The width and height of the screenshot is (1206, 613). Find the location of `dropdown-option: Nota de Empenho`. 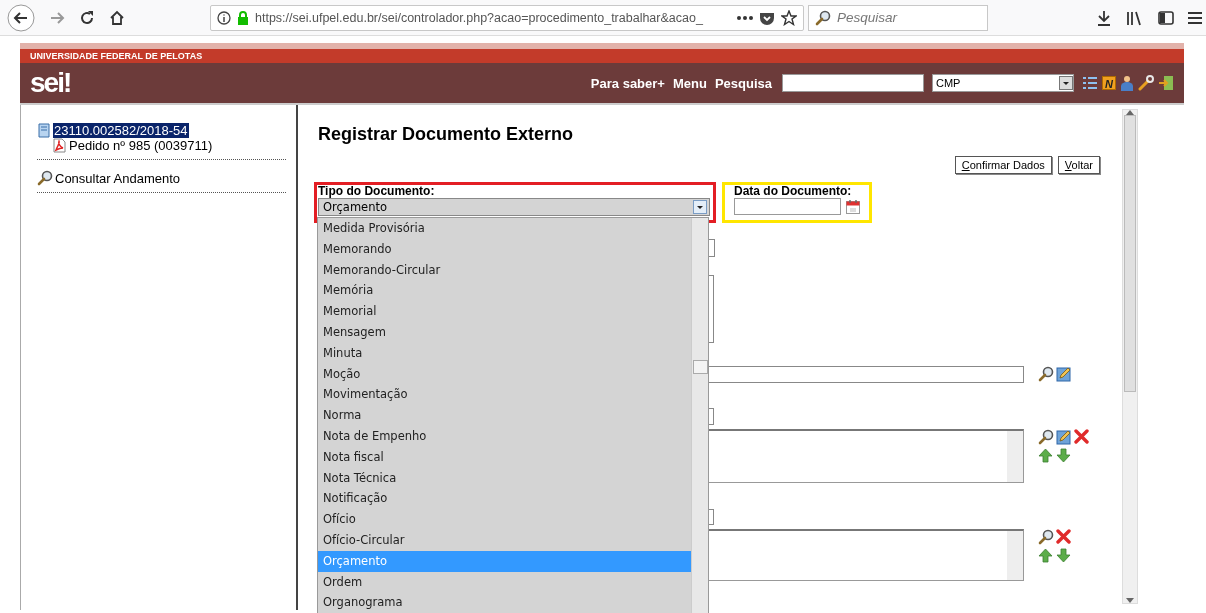

dropdown-option: Nota de Empenho is located at coordinates (504, 436).